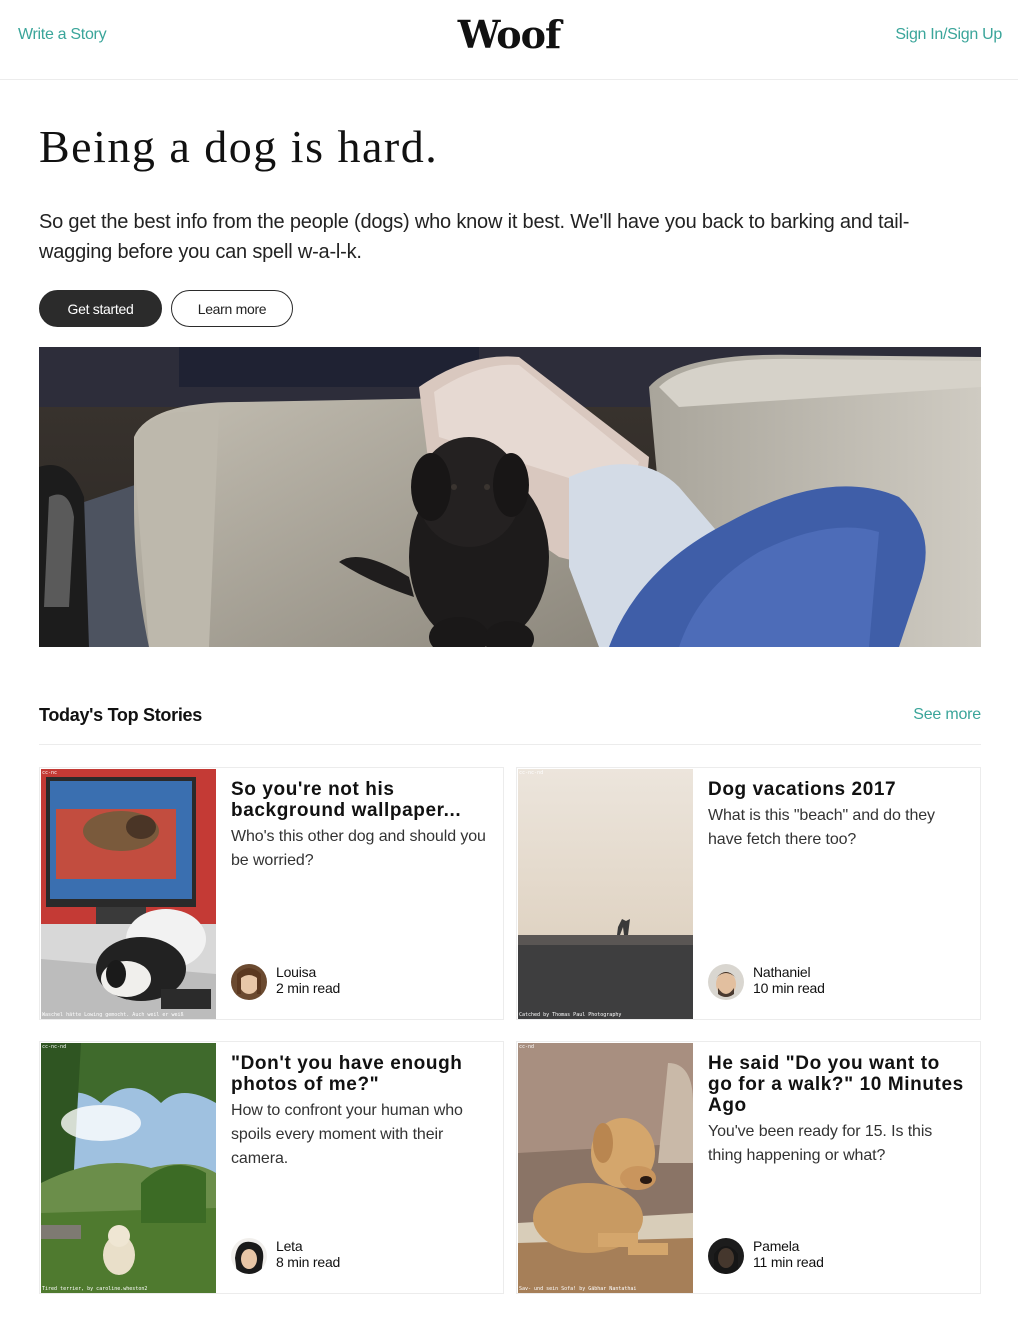 Image resolution: width=1018 pixels, height=1326 pixels. I want to click on brand-logo: Woof, so click(509, 34).